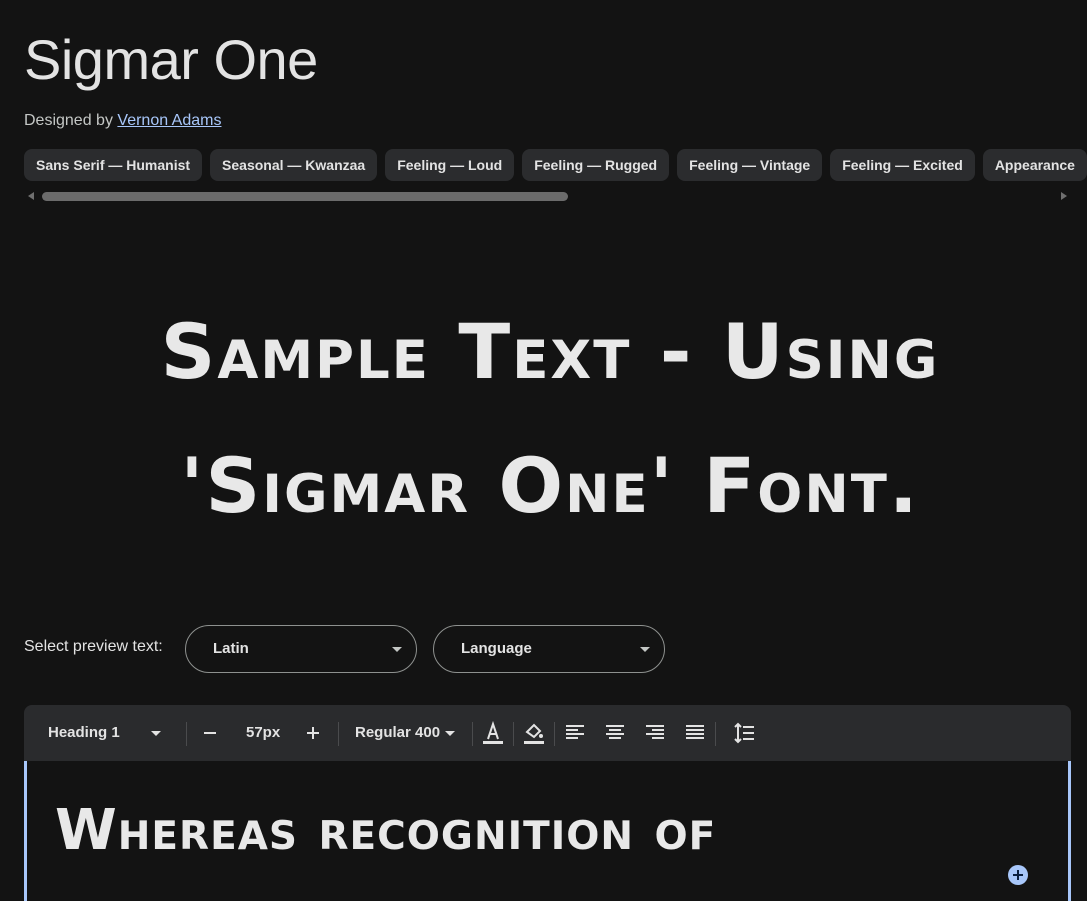  What do you see at coordinates (169, 120) in the screenshot?
I see `designer-link: Vernon Adams` at bounding box center [169, 120].